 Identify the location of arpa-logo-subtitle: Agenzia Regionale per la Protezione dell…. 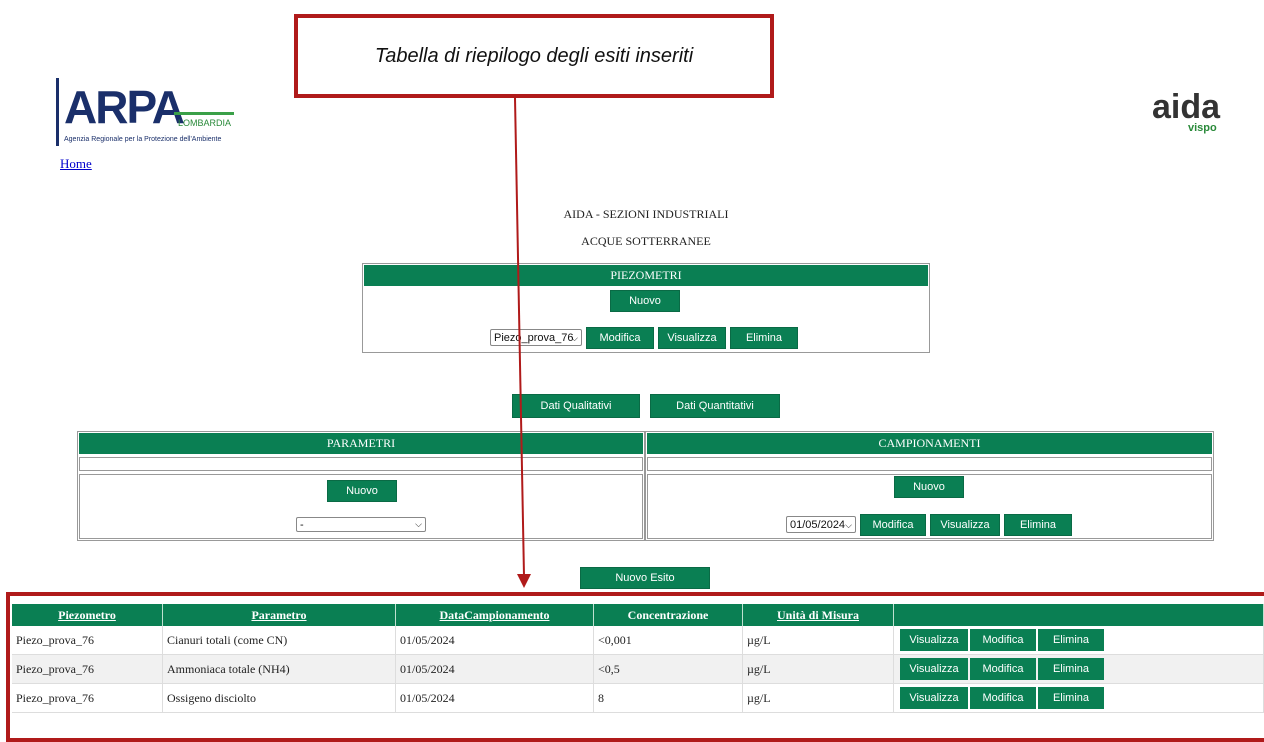
(143, 139).